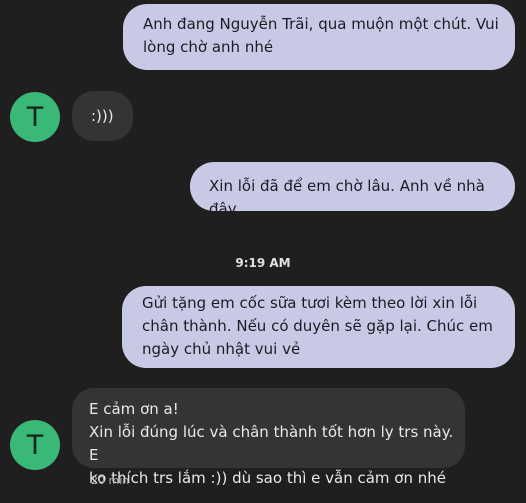 The image size is (526, 503). I want to click on message-timestamp: 9:19 AM, so click(263, 263).